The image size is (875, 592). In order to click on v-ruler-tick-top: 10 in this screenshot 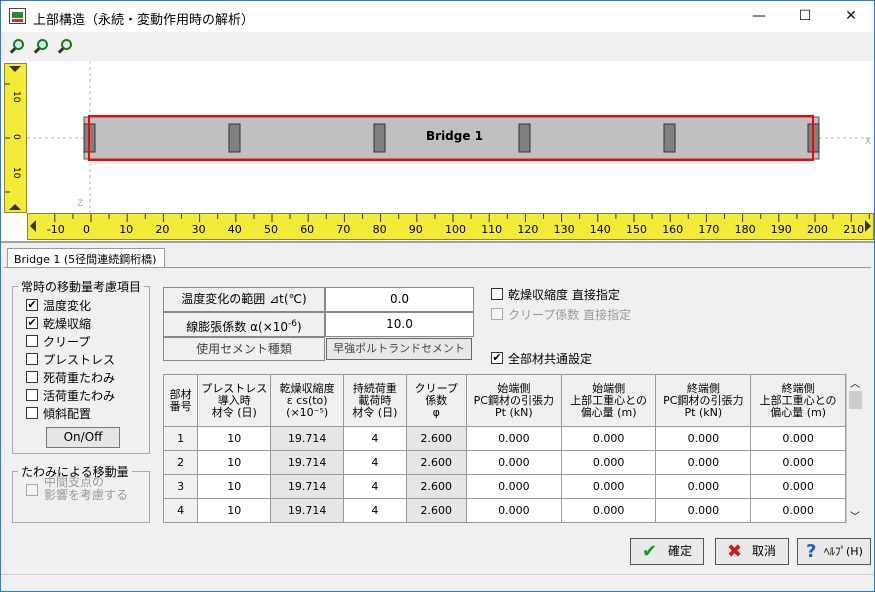, I will do `click(16, 97)`.